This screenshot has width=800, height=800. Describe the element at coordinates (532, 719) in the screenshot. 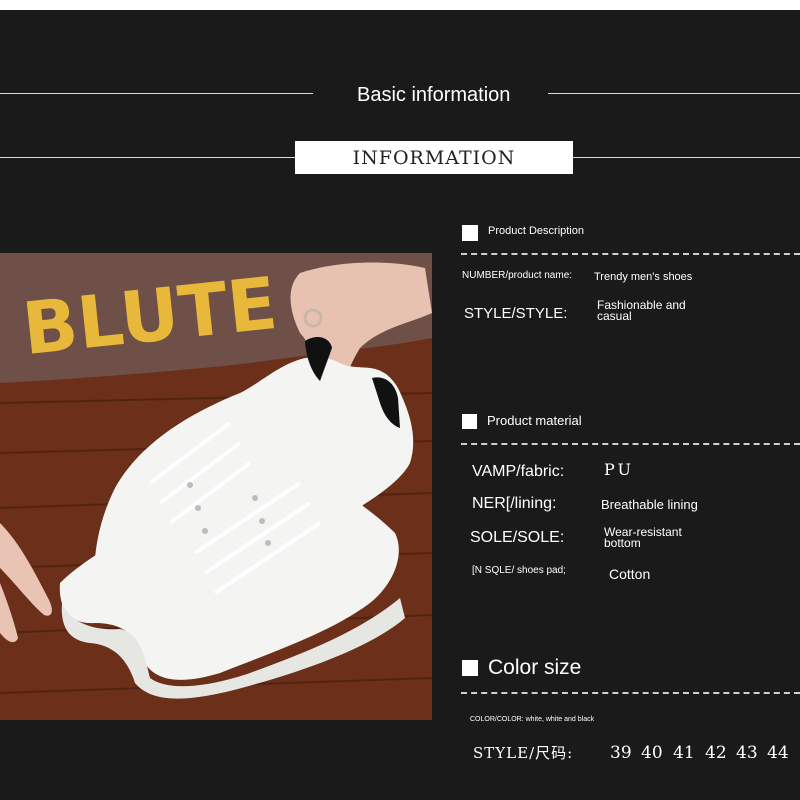

I see `color-text: COLOR/COLOR: white, white and black` at that location.